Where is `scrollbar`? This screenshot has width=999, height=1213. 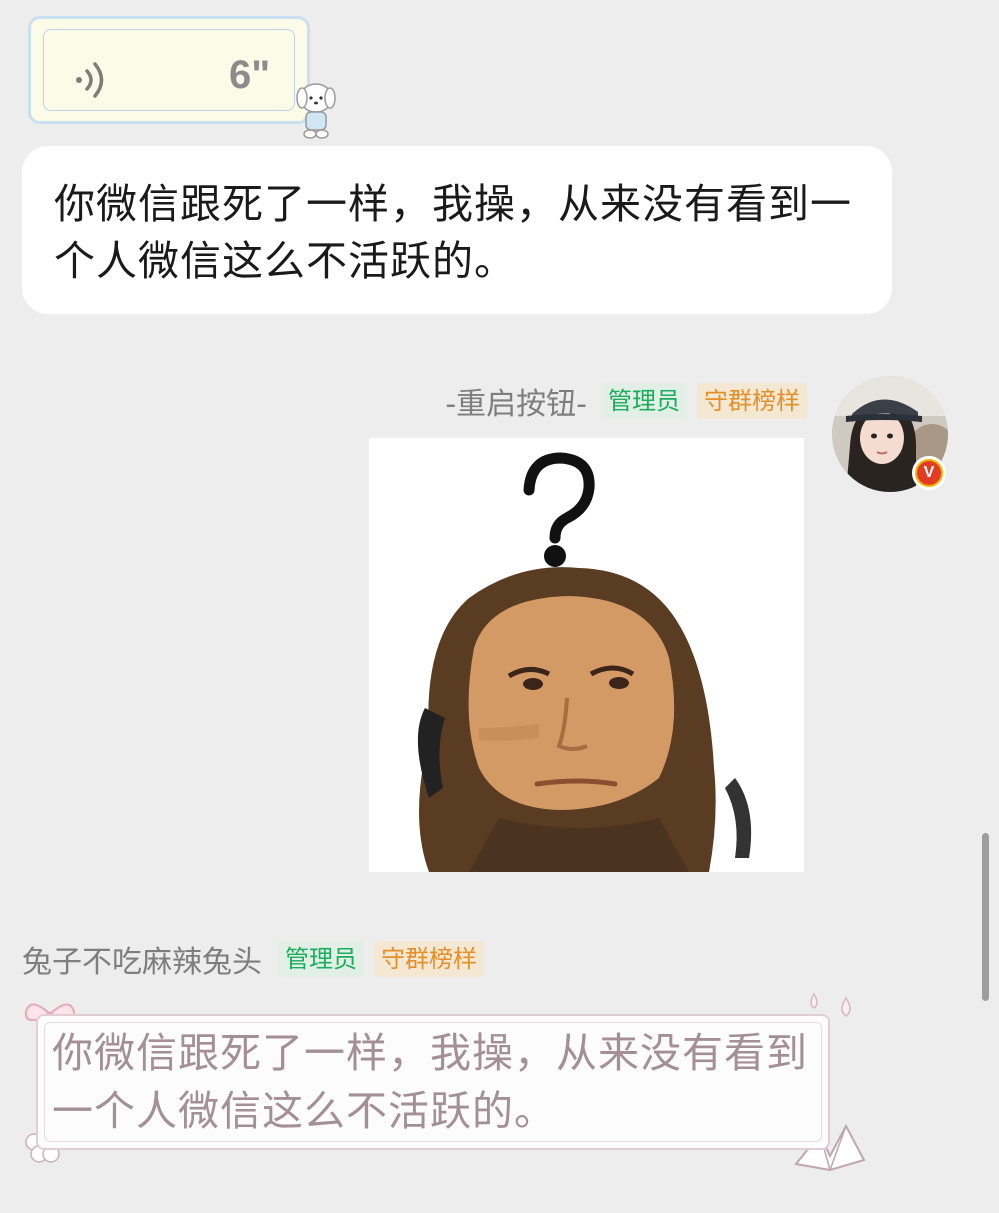 scrollbar is located at coordinates (985, 917).